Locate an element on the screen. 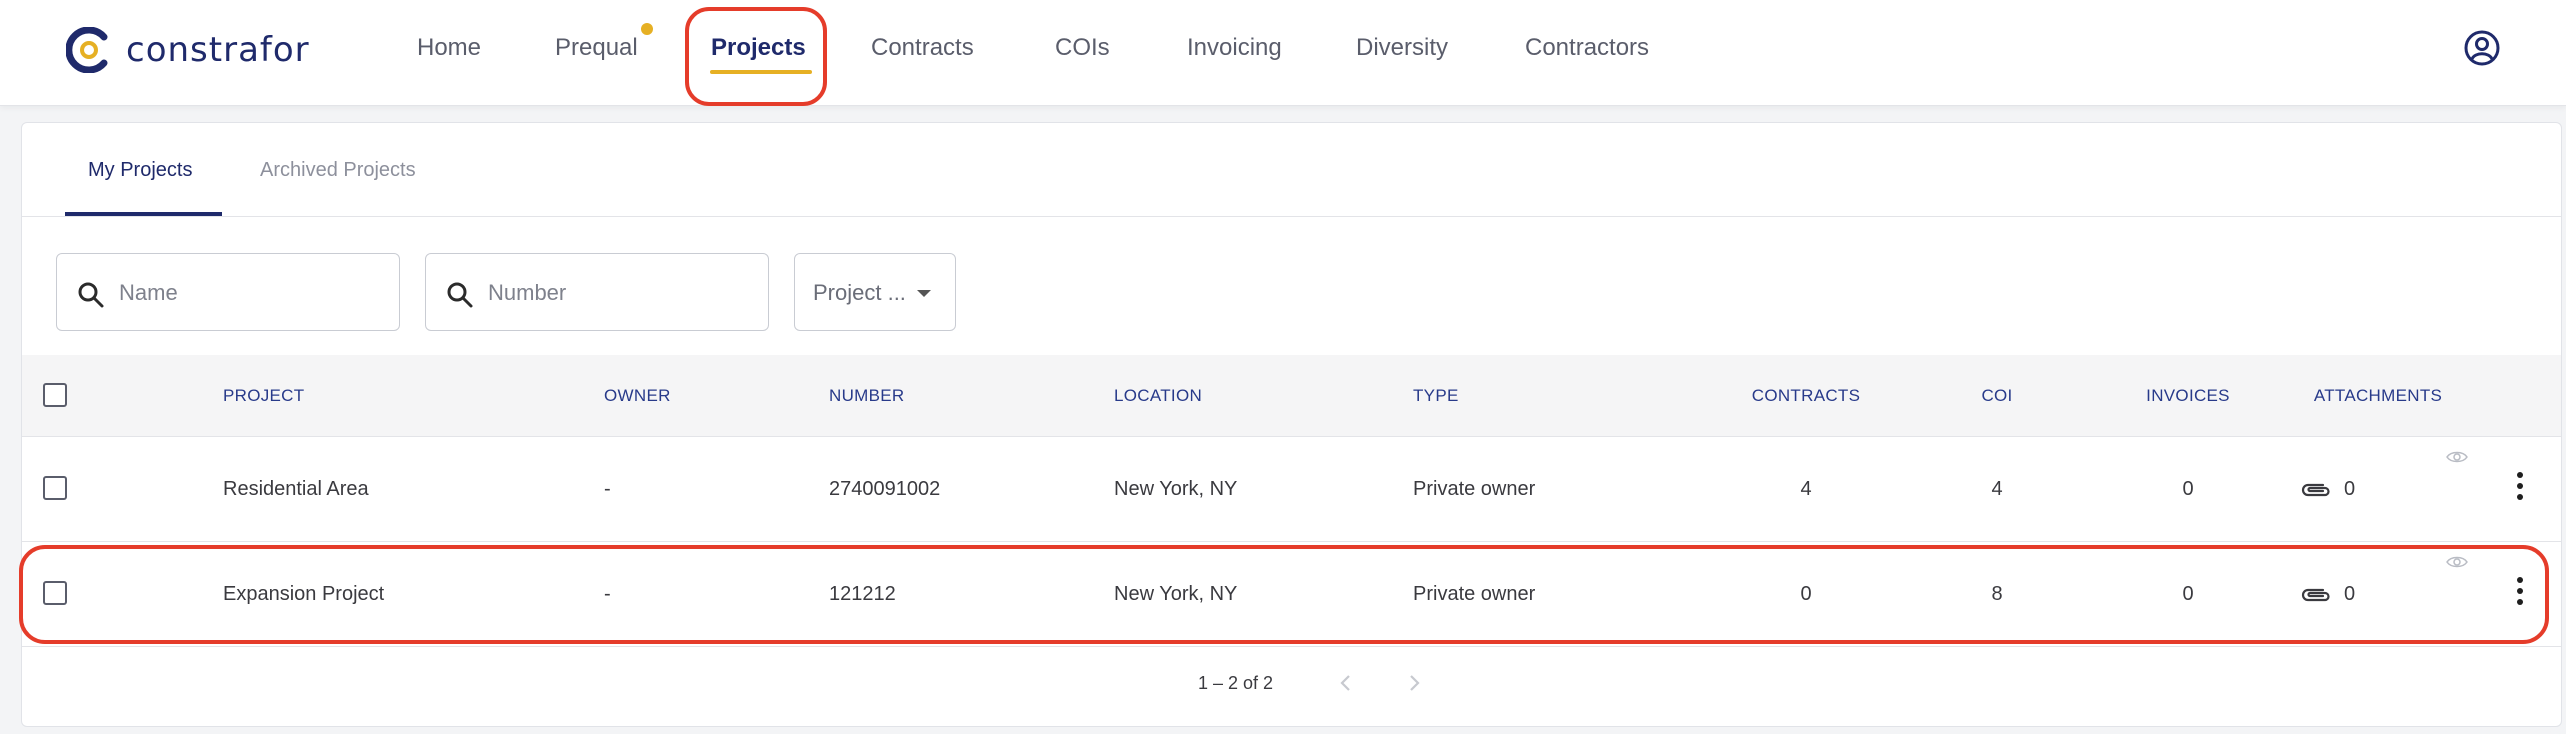 The width and height of the screenshot is (2566, 734). tab-archived-projects: Archived Projects is located at coordinates (338, 170).